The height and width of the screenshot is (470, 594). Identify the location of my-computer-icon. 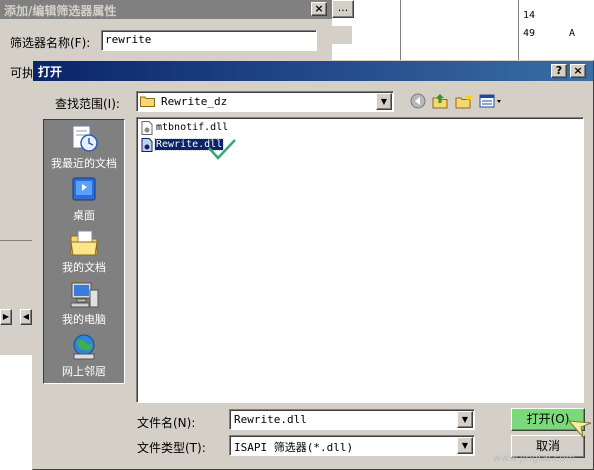
(84, 295).